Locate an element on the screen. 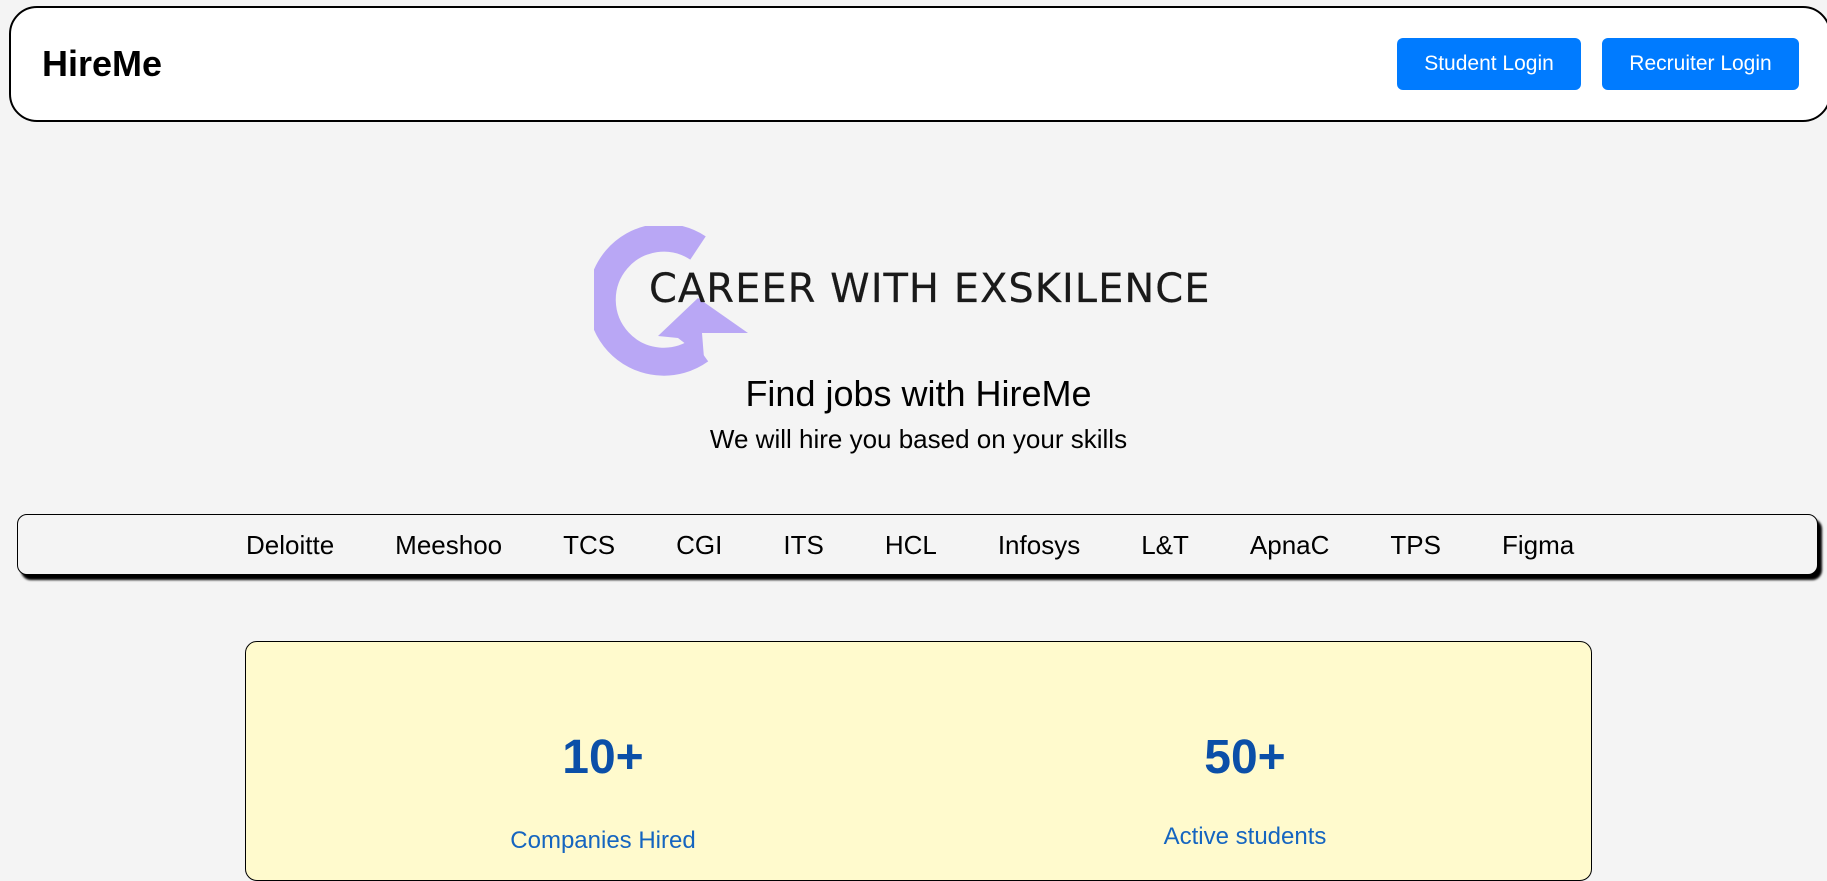 The image size is (1827, 881). company-item: Figma is located at coordinates (1538, 545).